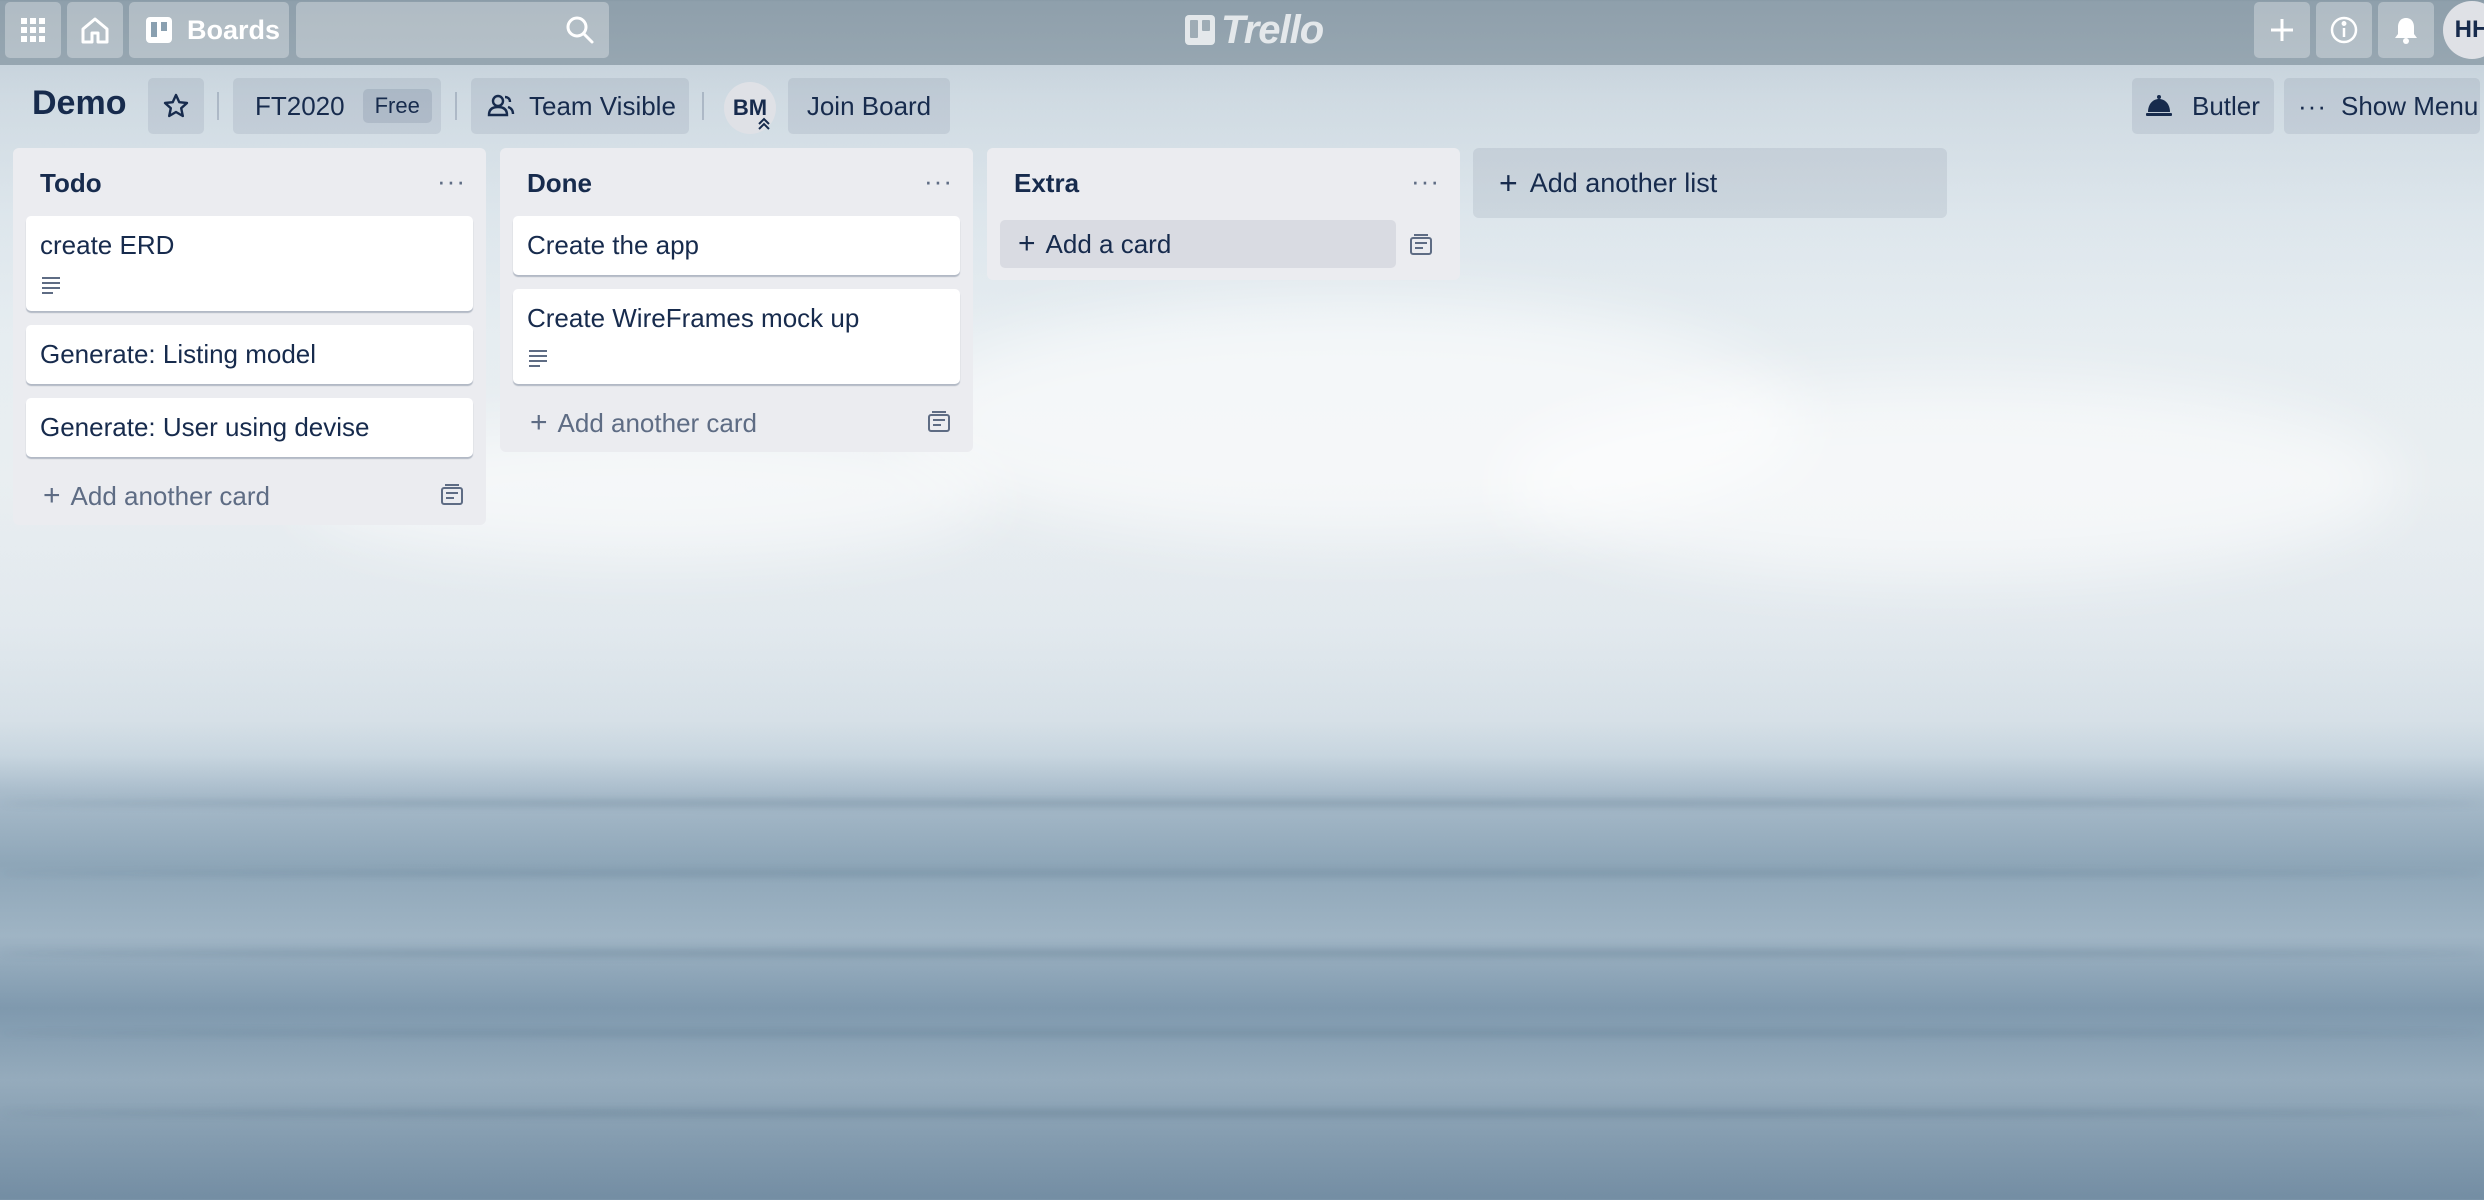 This screenshot has height=1200, width=2484. I want to click on bell-icon, so click(2406, 31).